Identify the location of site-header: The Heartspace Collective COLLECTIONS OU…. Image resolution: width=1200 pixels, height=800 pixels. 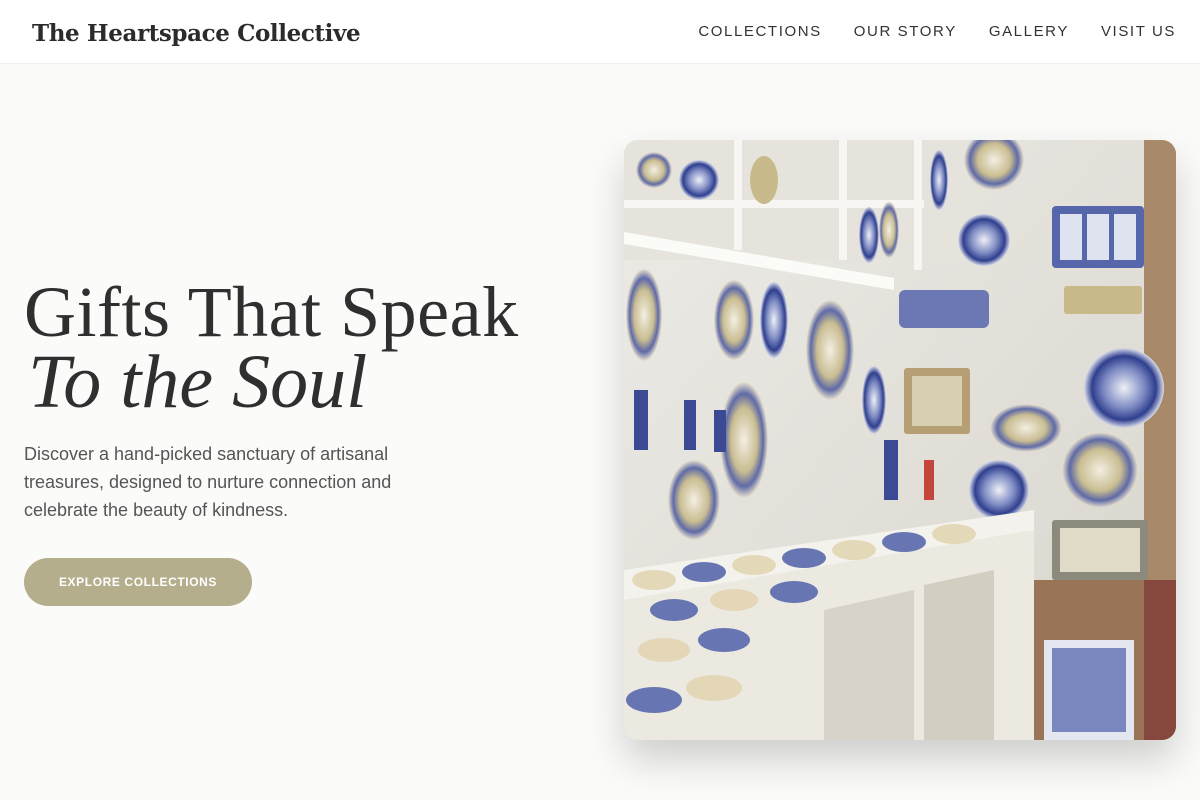
(600, 32).